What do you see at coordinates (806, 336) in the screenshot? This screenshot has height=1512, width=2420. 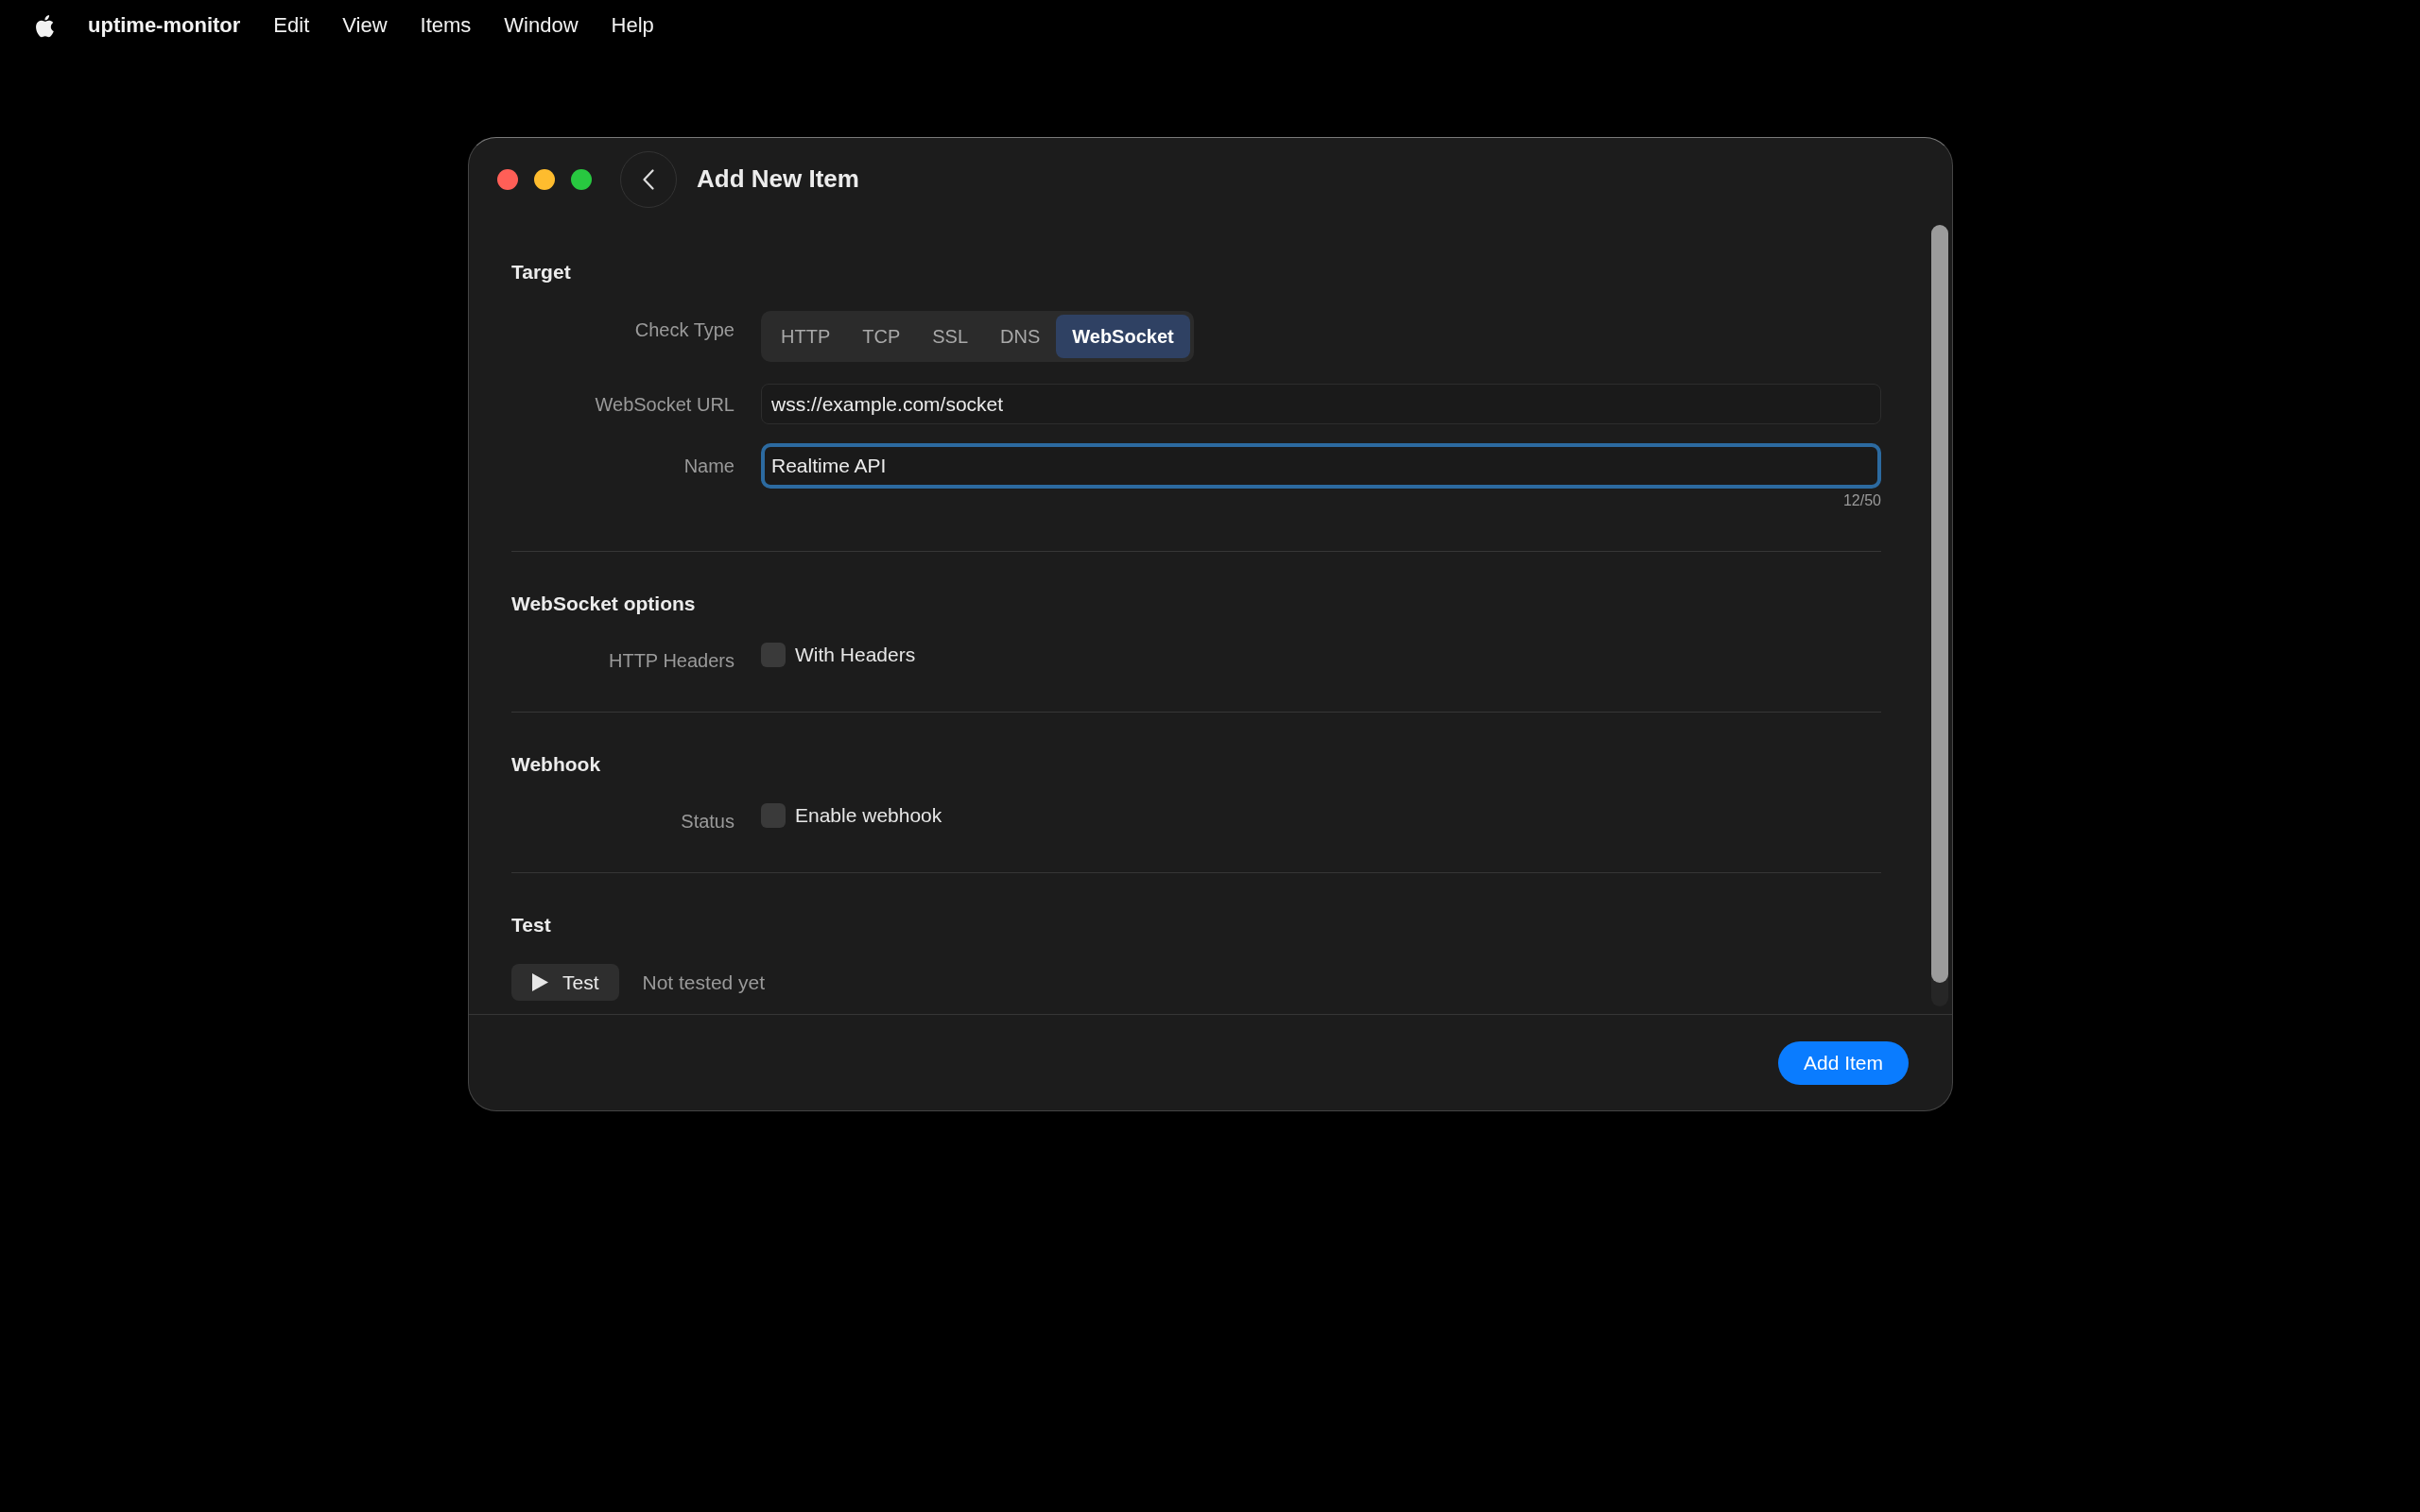 I see `segment-tab: HTTP` at bounding box center [806, 336].